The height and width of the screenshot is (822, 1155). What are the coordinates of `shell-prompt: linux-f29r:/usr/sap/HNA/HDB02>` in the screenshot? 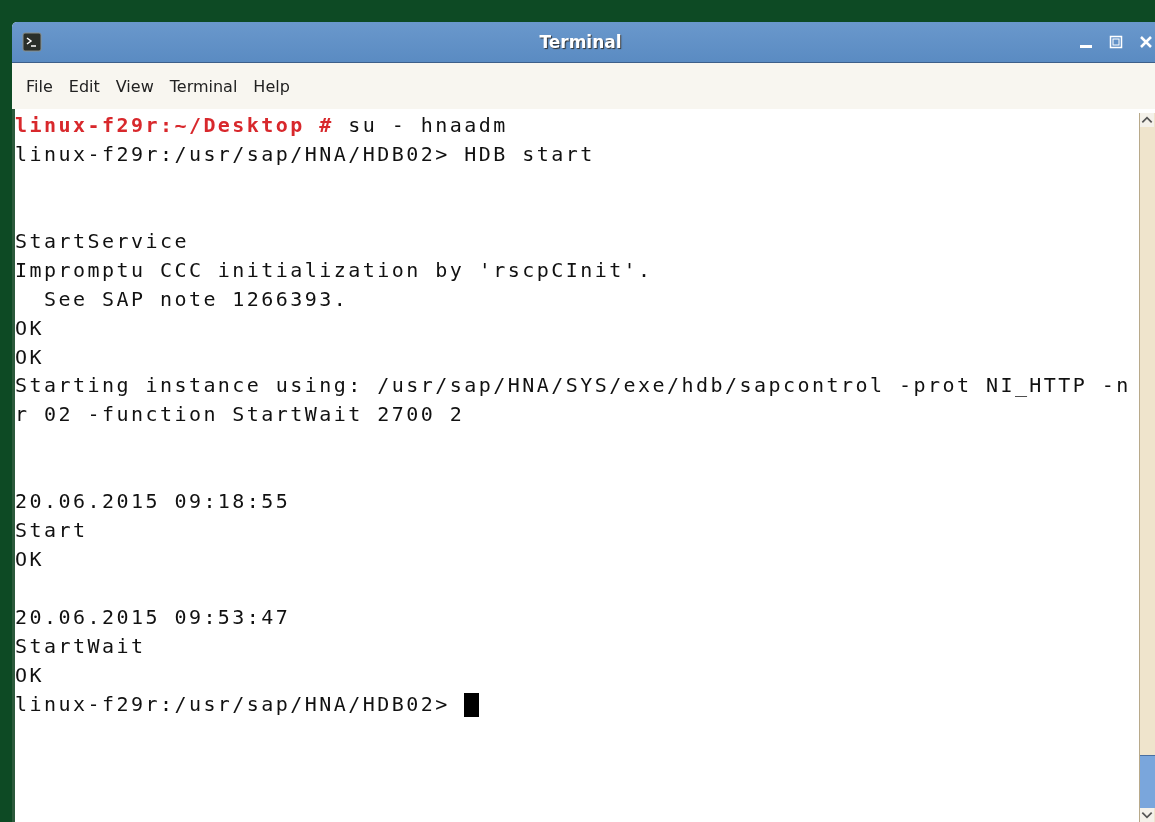 It's located at (233, 703).